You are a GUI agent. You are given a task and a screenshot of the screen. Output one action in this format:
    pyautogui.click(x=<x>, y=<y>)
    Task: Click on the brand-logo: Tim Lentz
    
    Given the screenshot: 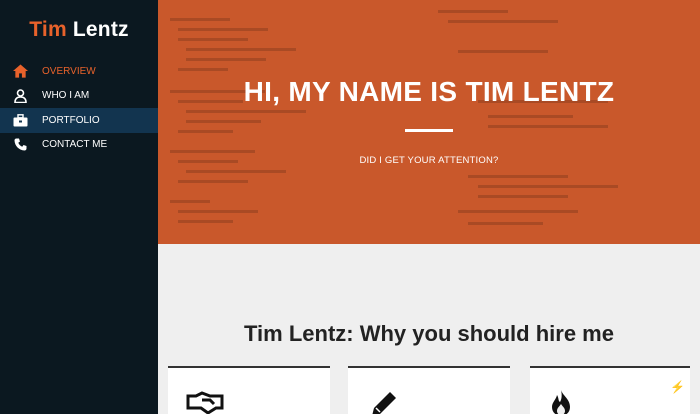 What is the action you would take?
    pyautogui.click(x=79, y=30)
    